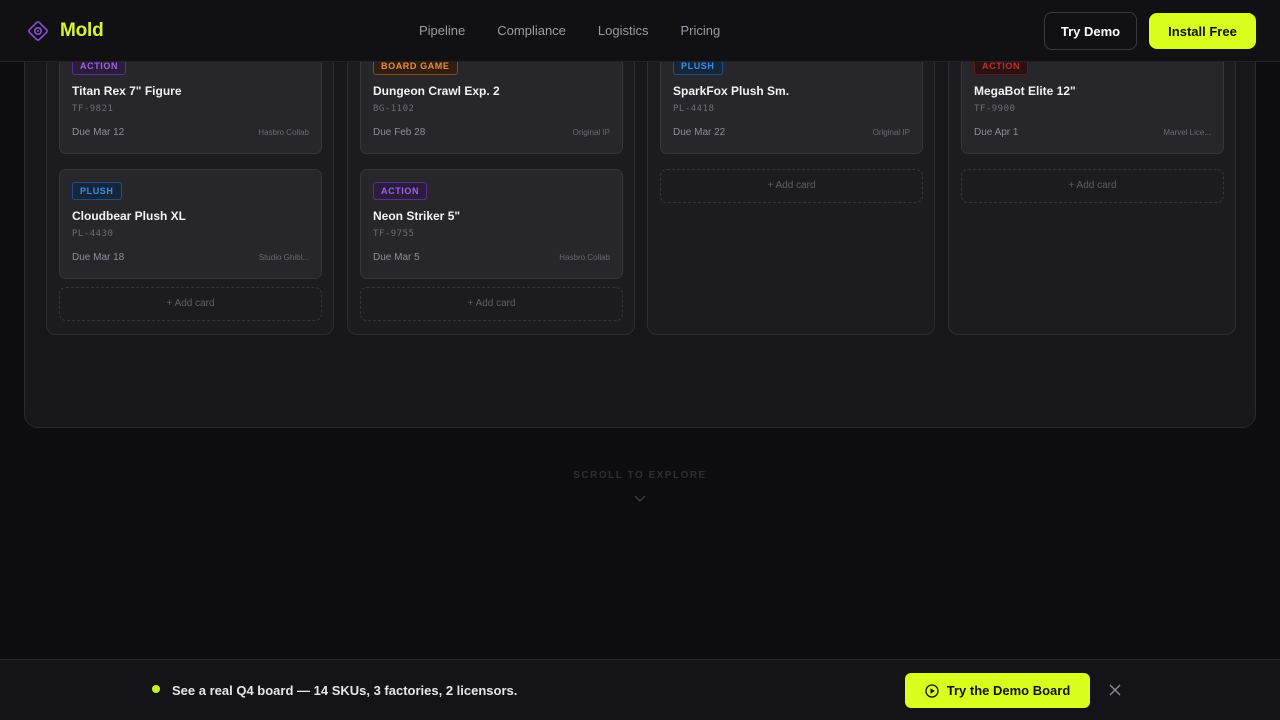  I want to click on card-due-date: Due Feb 28, so click(399, 132).